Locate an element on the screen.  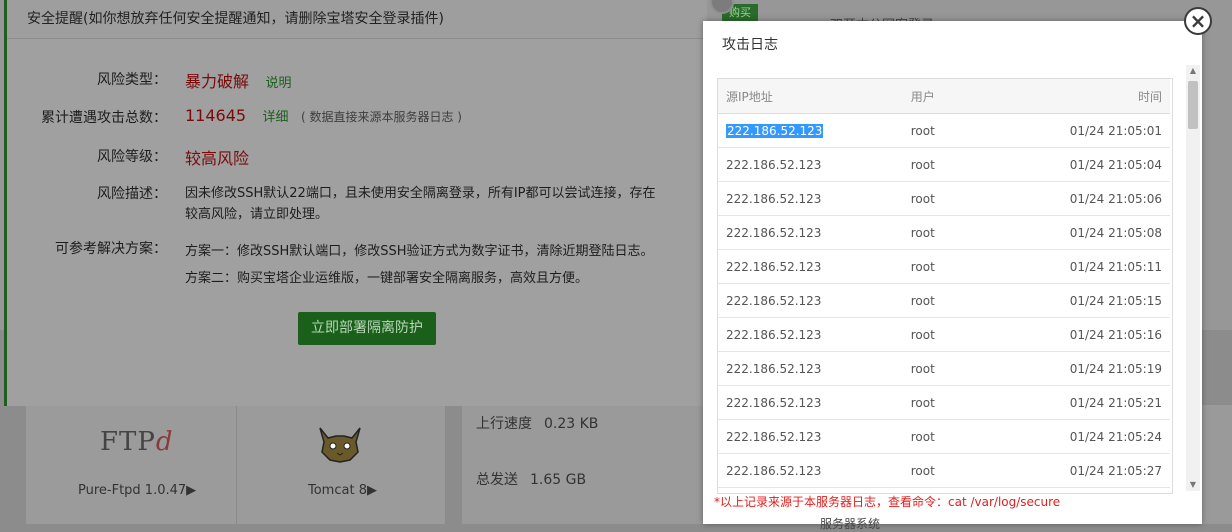
cell-time: 01/24 21:05:16 is located at coordinates (1115, 334).